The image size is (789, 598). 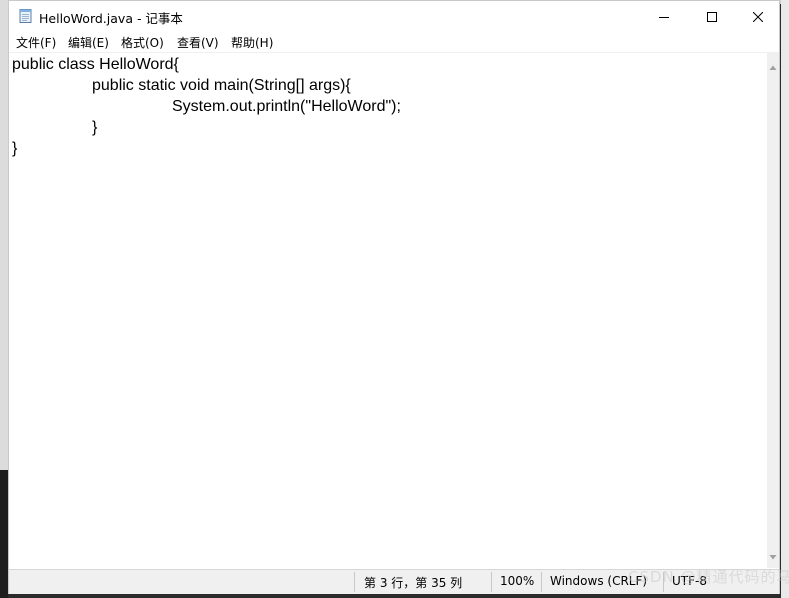 I want to click on menu-help: 帮助(H), so click(x=252, y=42).